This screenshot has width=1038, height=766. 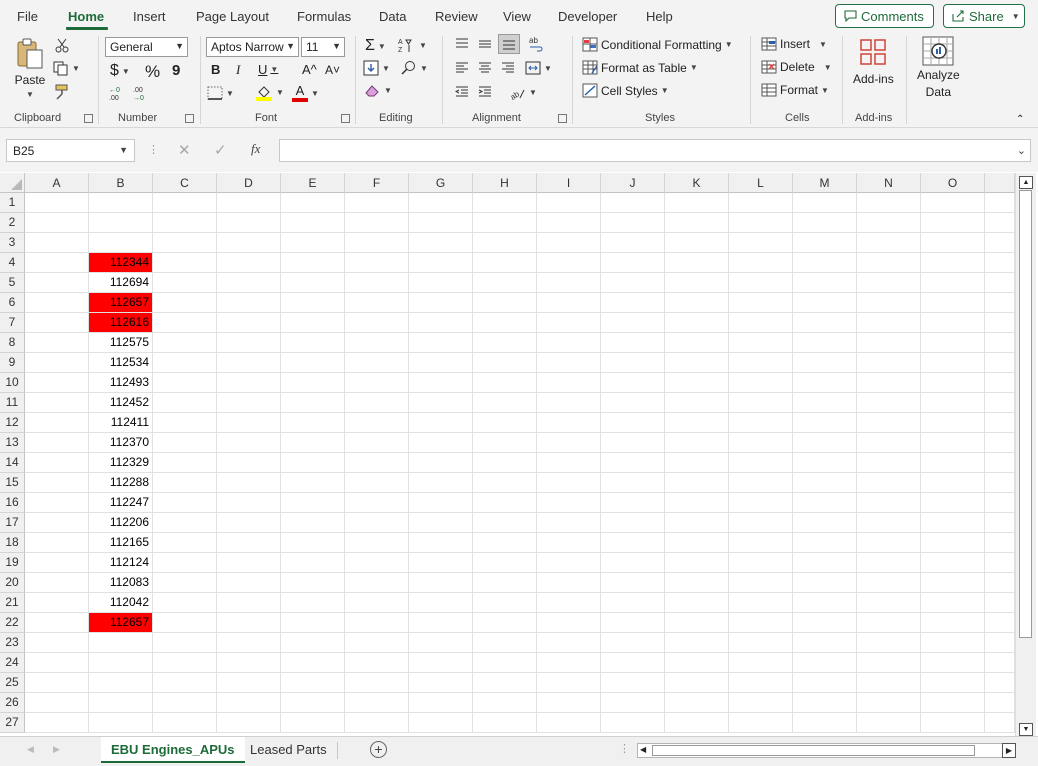 I want to click on row-header: 3, so click(x=12, y=243).